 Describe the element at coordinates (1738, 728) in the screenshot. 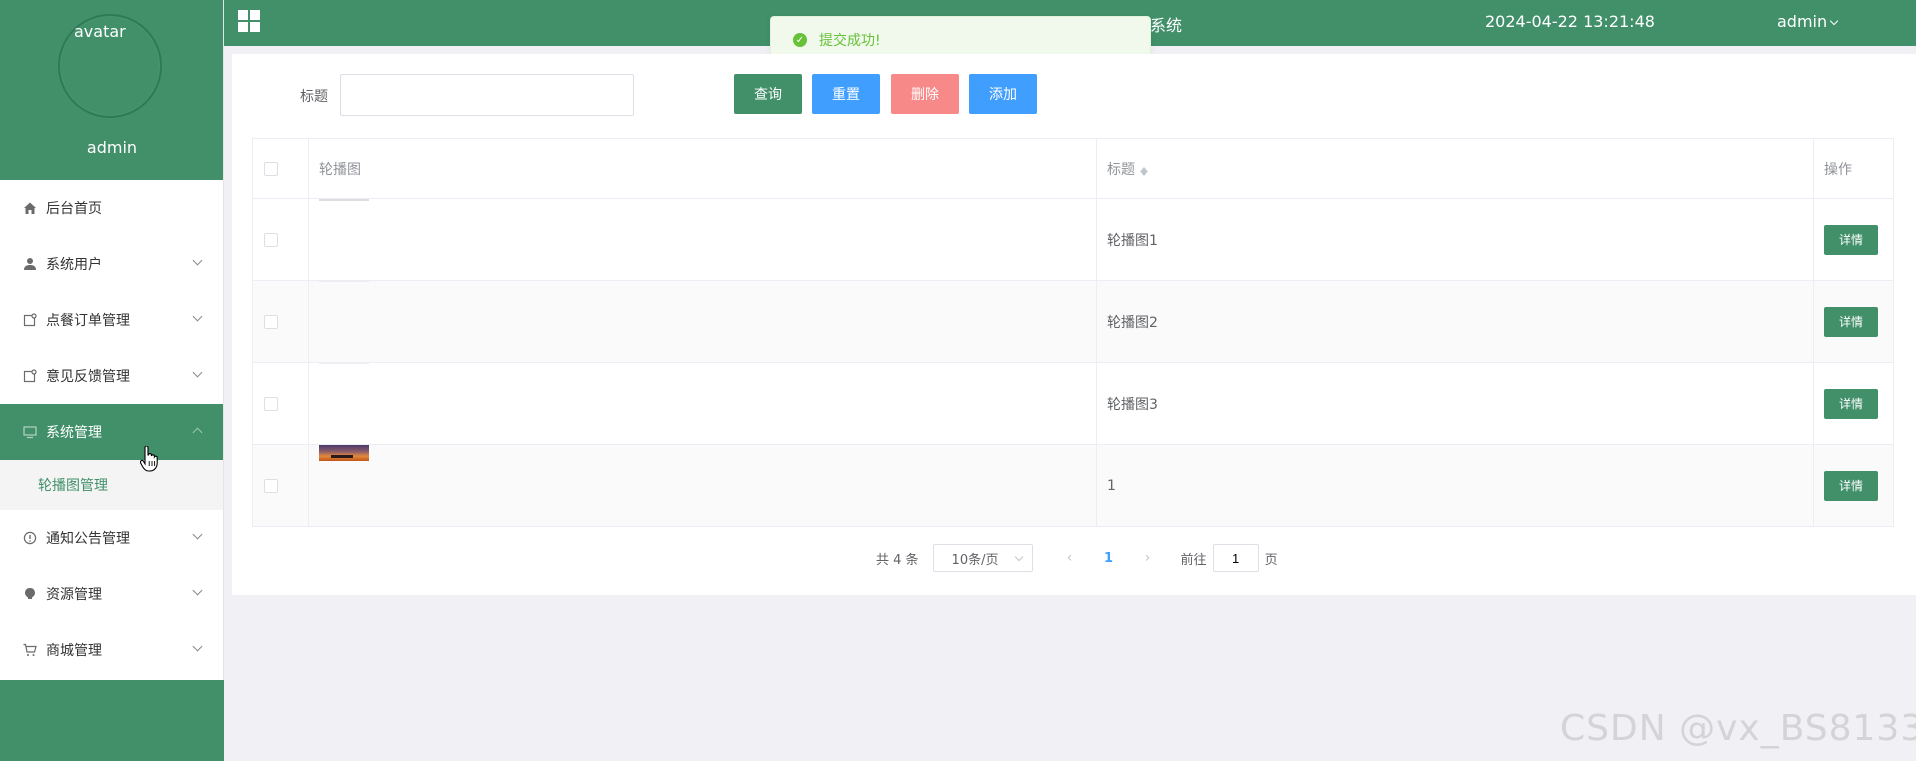

I see `watermark: CSDN @vx_BS81330` at that location.